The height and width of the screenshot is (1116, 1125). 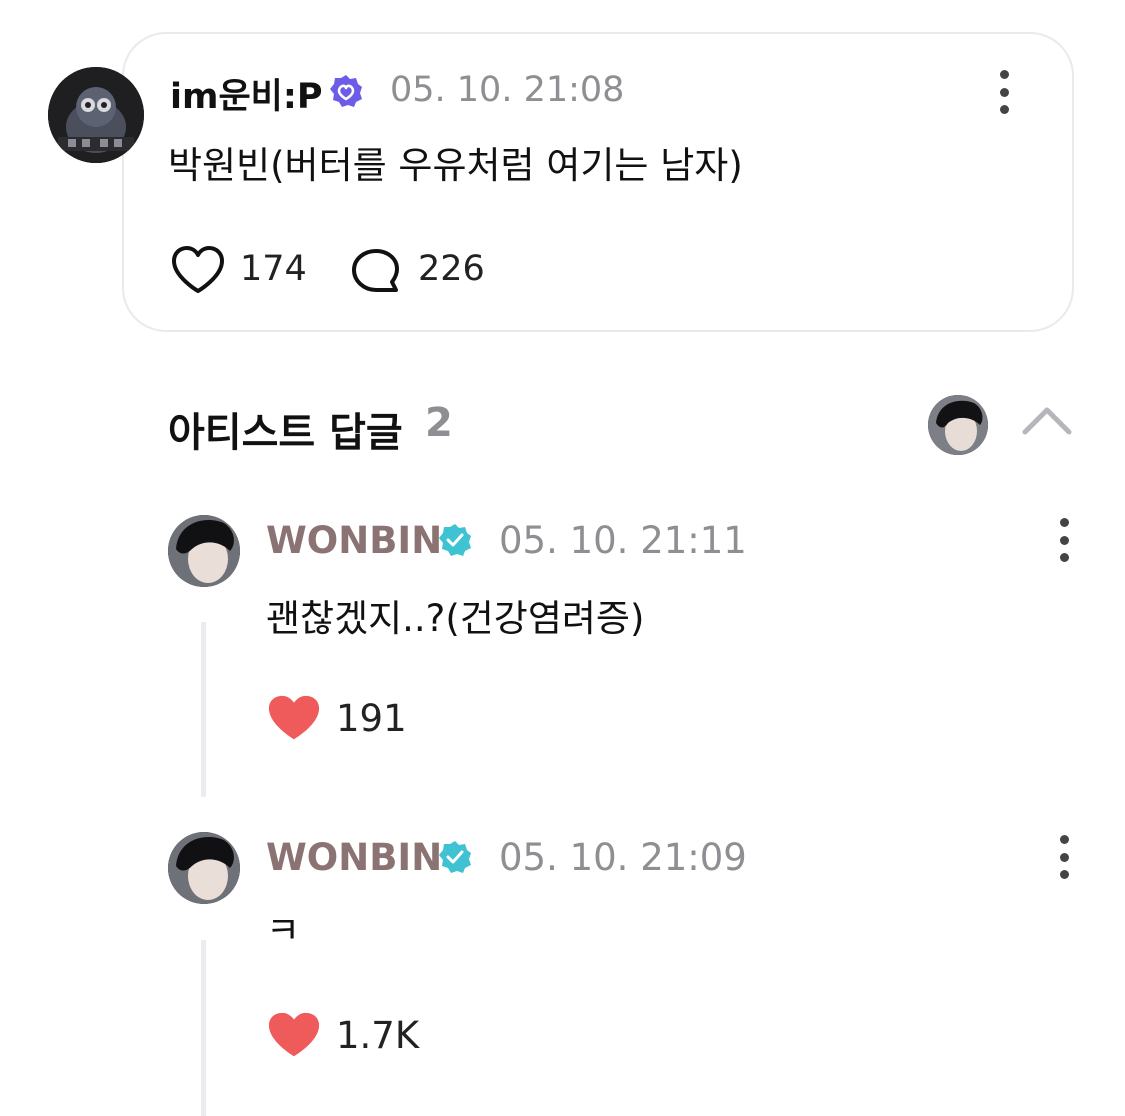 What do you see at coordinates (1047, 420) in the screenshot?
I see `chevron-up-icon` at bounding box center [1047, 420].